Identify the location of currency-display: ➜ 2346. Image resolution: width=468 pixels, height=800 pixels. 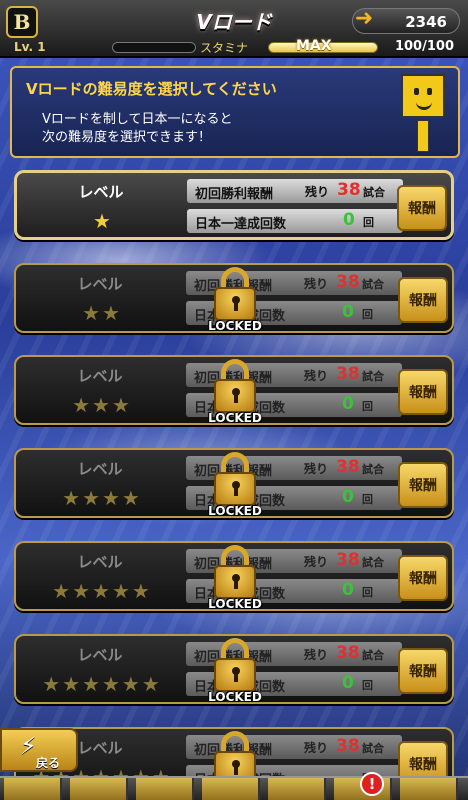
(406, 20).